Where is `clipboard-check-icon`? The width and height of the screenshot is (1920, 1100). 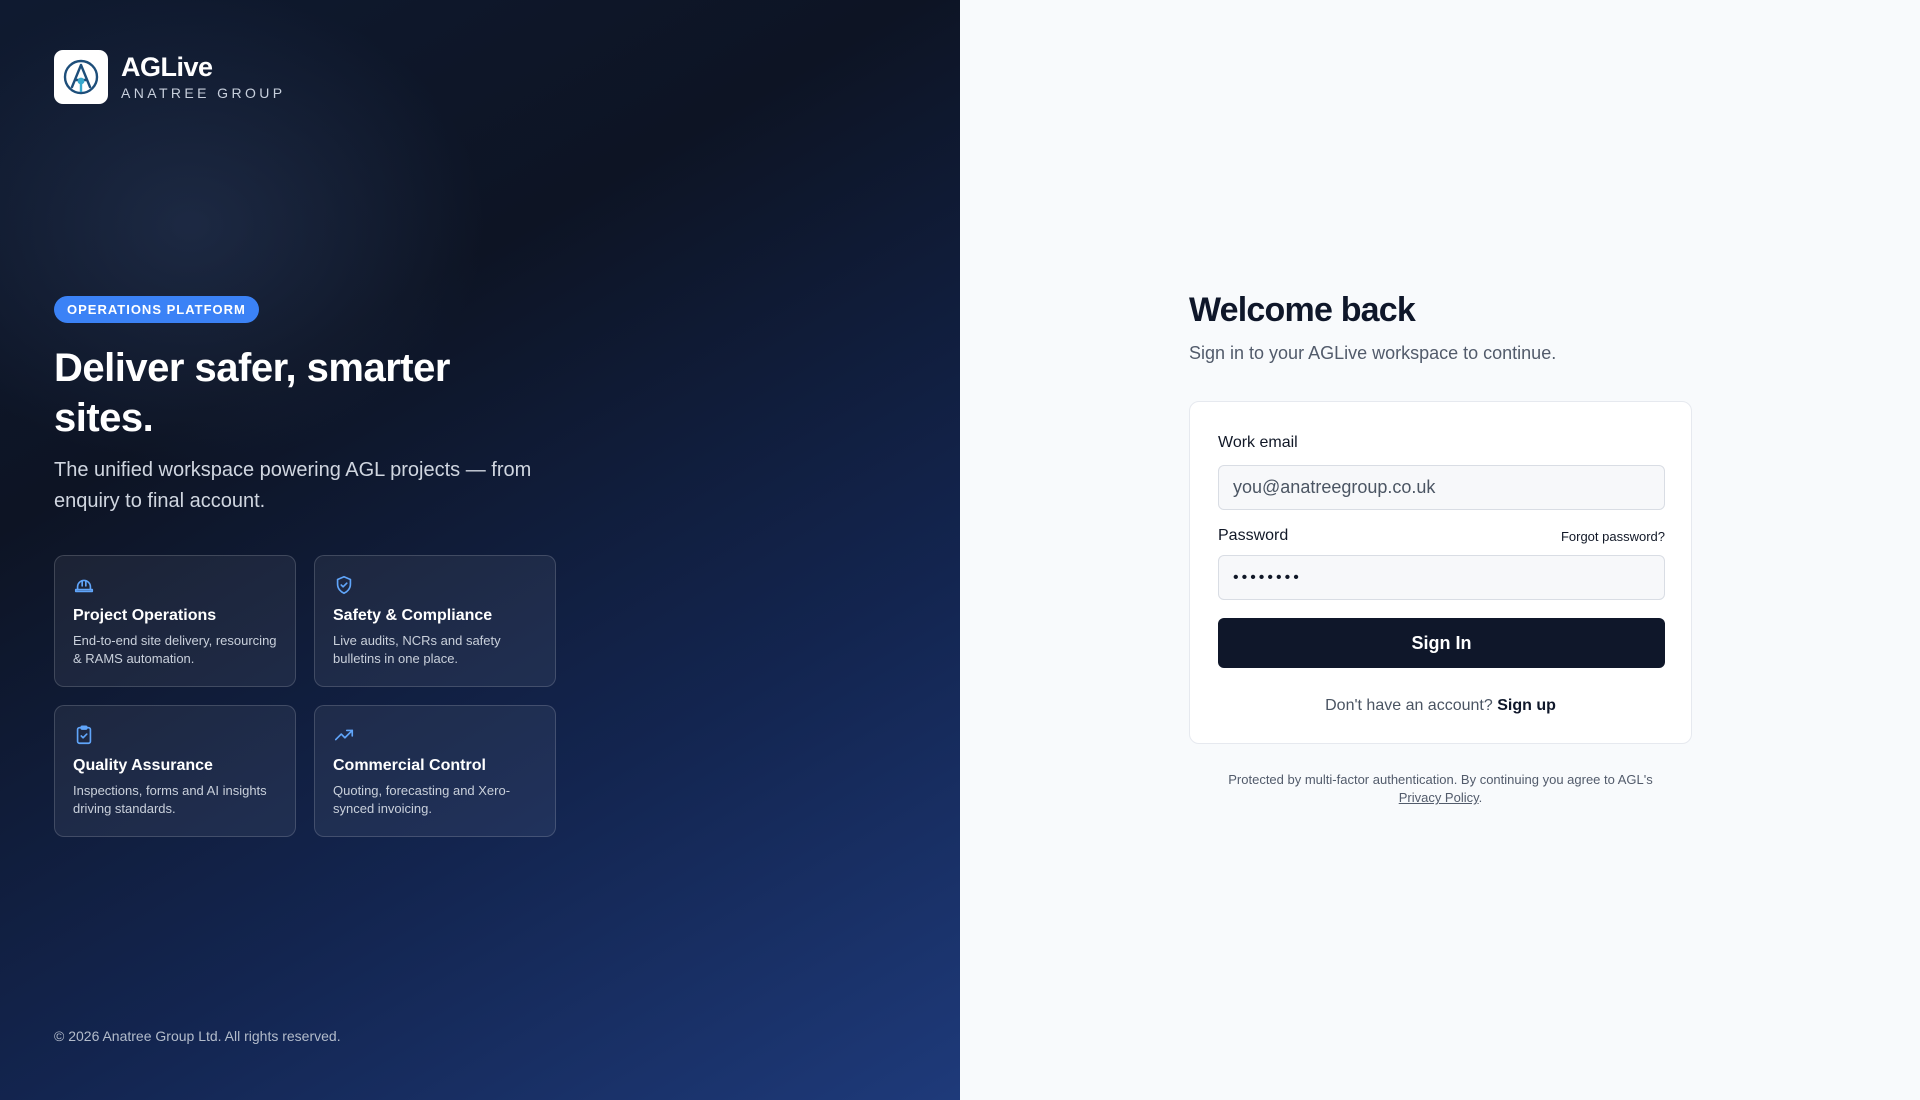
clipboard-check-icon is located at coordinates (84, 735).